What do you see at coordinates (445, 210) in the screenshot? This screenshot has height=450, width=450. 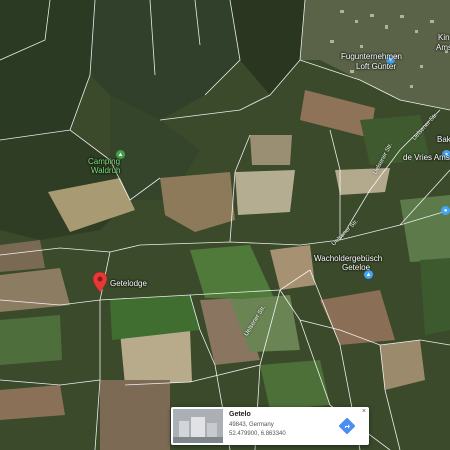 I see `blue-poi-icon: ●` at bounding box center [445, 210].